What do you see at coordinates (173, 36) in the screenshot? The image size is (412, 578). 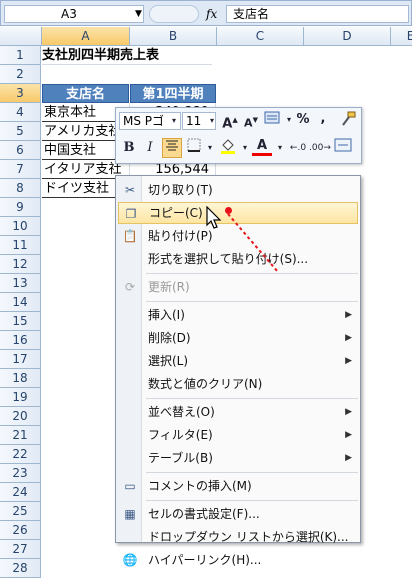 I see `column-header-b: B` at bounding box center [173, 36].